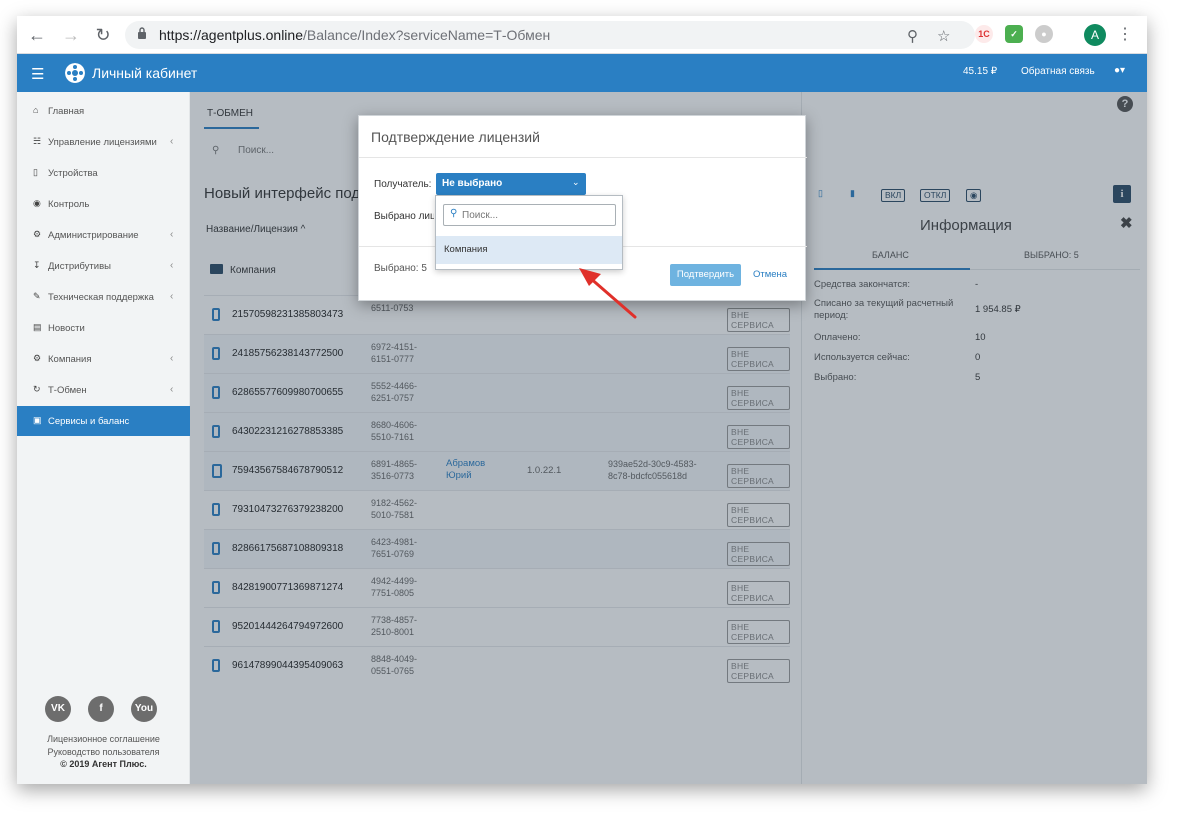  I want to click on download-icon: ↧, so click(37, 265).